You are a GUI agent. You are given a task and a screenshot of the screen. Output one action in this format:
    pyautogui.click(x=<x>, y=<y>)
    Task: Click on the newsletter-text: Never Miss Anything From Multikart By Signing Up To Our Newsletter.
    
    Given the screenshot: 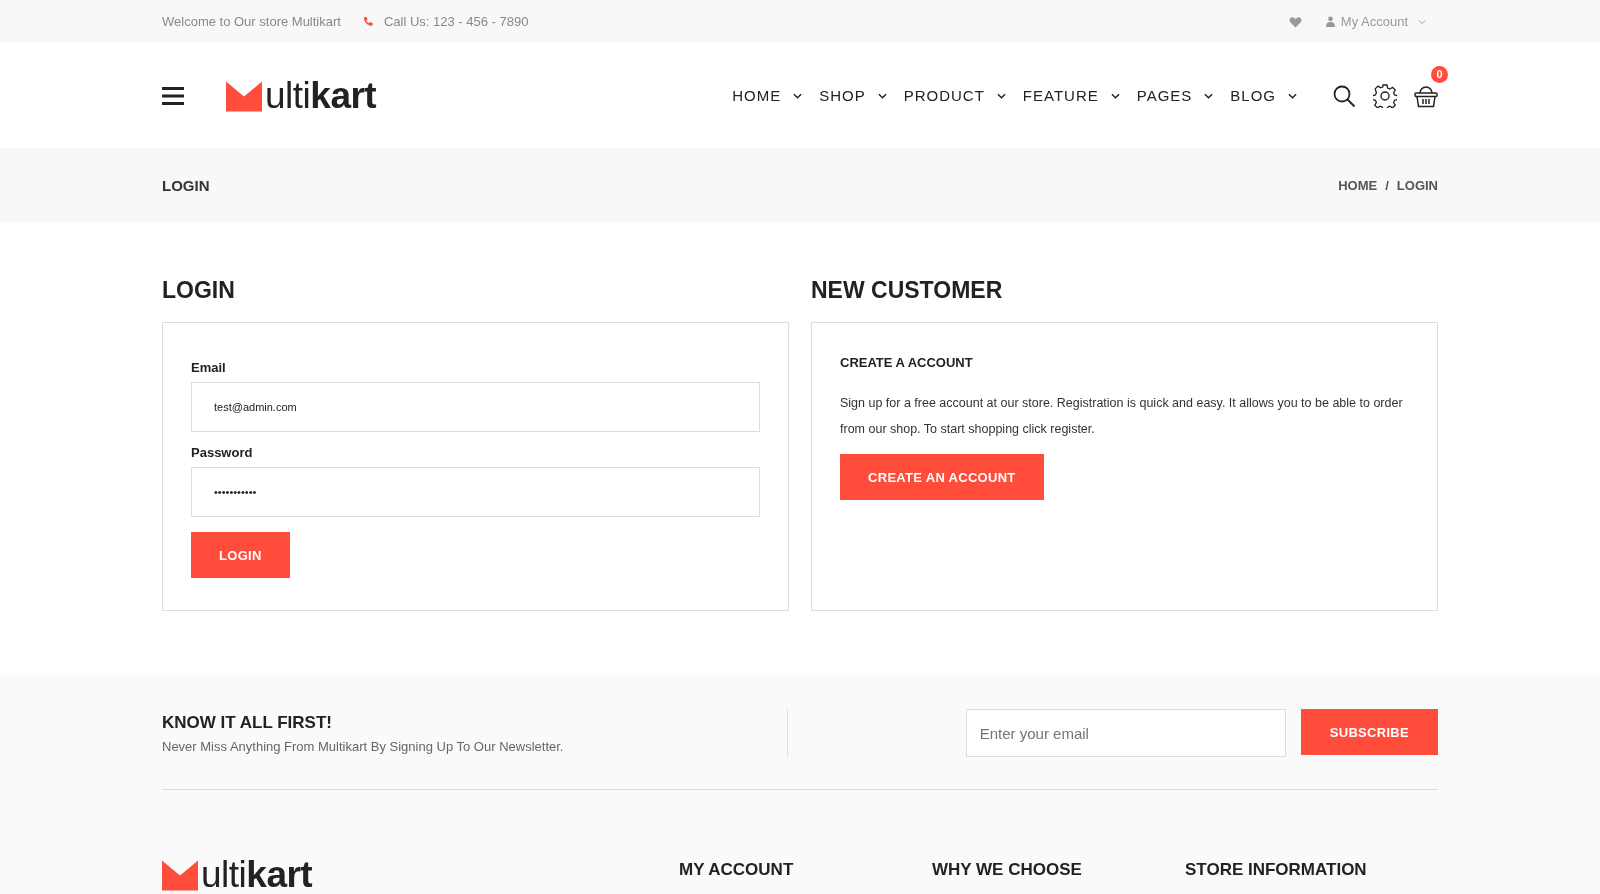 What is the action you would take?
    pyautogui.click(x=363, y=746)
    